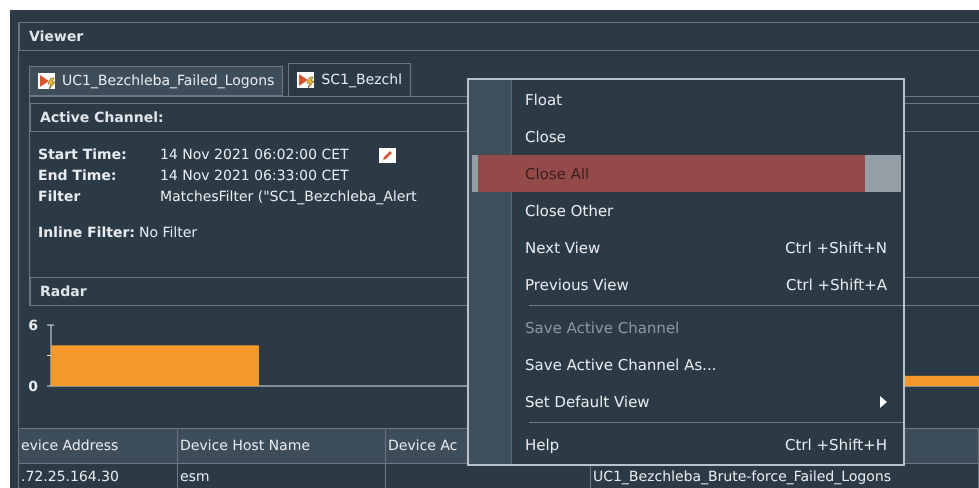 This screenshot has width=979, height=488. I want to click on menu-item: Help Ctrl +Shift+H, so click(686, 444).